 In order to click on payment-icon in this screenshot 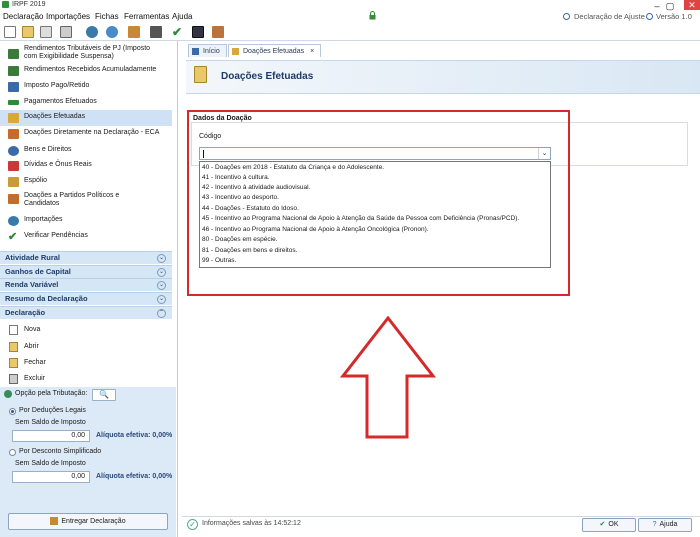, I will do `click(13, 102)`.